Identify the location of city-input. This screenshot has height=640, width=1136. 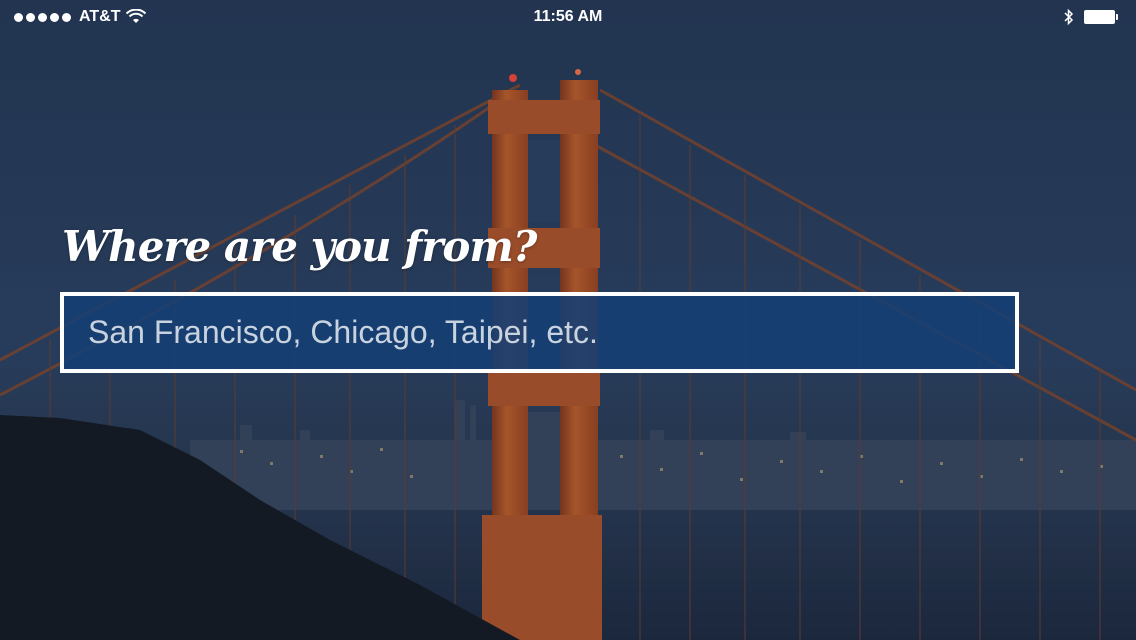
(539, 332).